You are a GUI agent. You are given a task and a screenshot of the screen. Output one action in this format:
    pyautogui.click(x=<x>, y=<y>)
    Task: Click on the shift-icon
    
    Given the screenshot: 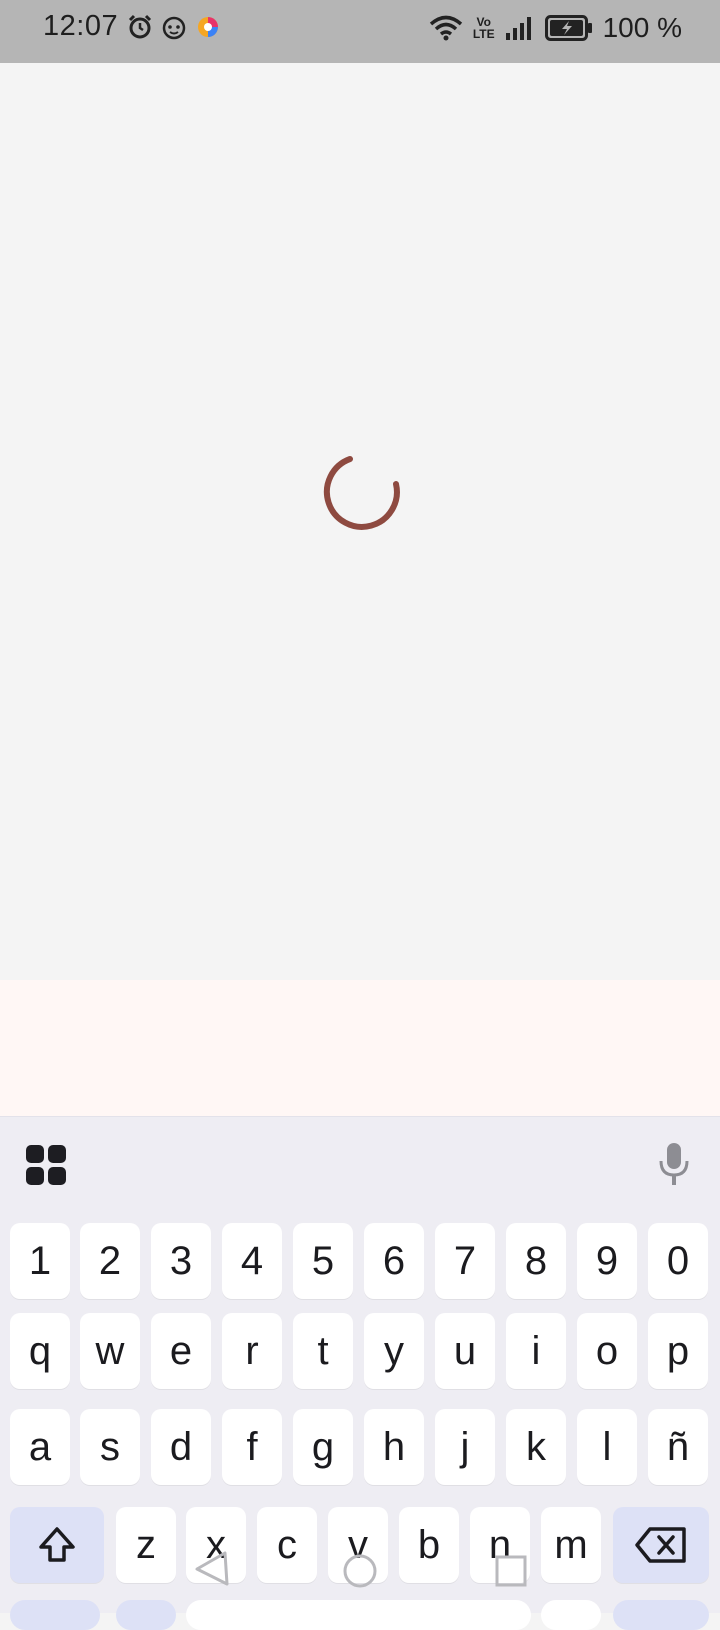 What is the action you would take?
    pyautogui.click(x=57, y=1544)
    